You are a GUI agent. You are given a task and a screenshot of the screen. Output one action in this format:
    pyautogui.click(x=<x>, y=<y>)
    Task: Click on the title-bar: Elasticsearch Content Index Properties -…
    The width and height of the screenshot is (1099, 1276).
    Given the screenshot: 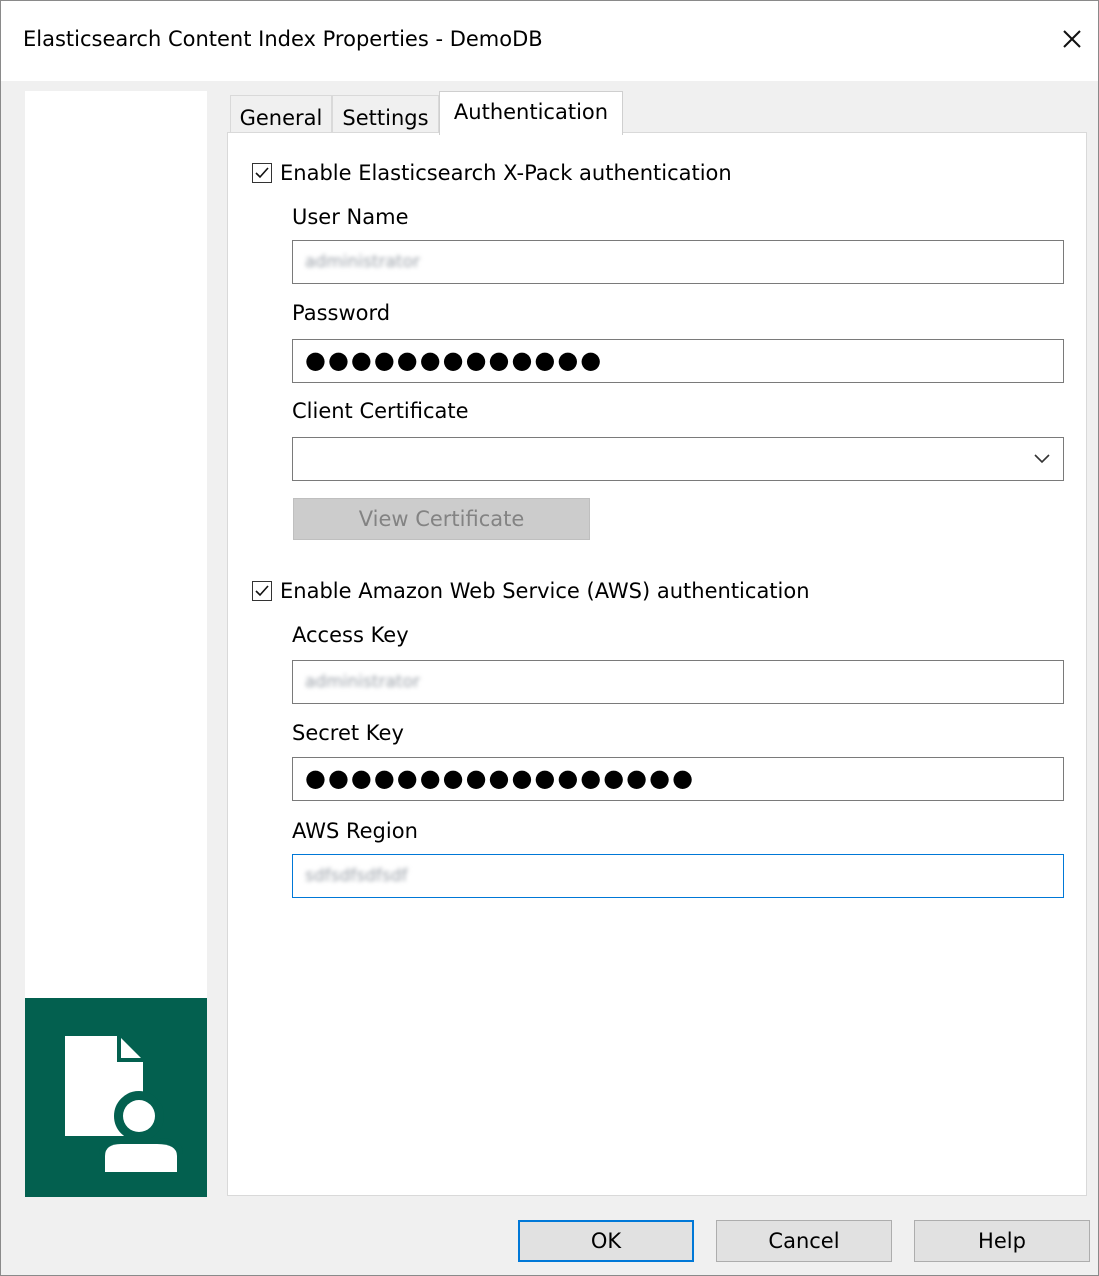 What is the action you would take?
    pyautogui.click(x=549, y=41)
    